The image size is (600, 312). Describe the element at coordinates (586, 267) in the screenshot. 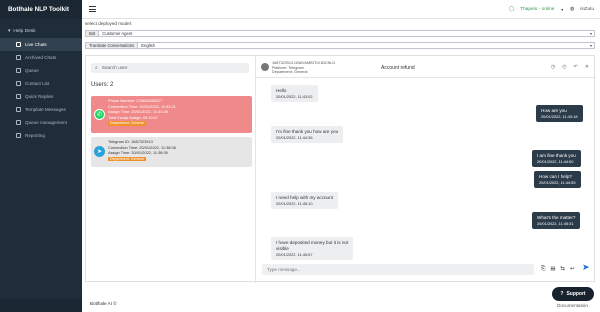

I see `send-icon: ➤` at that location.